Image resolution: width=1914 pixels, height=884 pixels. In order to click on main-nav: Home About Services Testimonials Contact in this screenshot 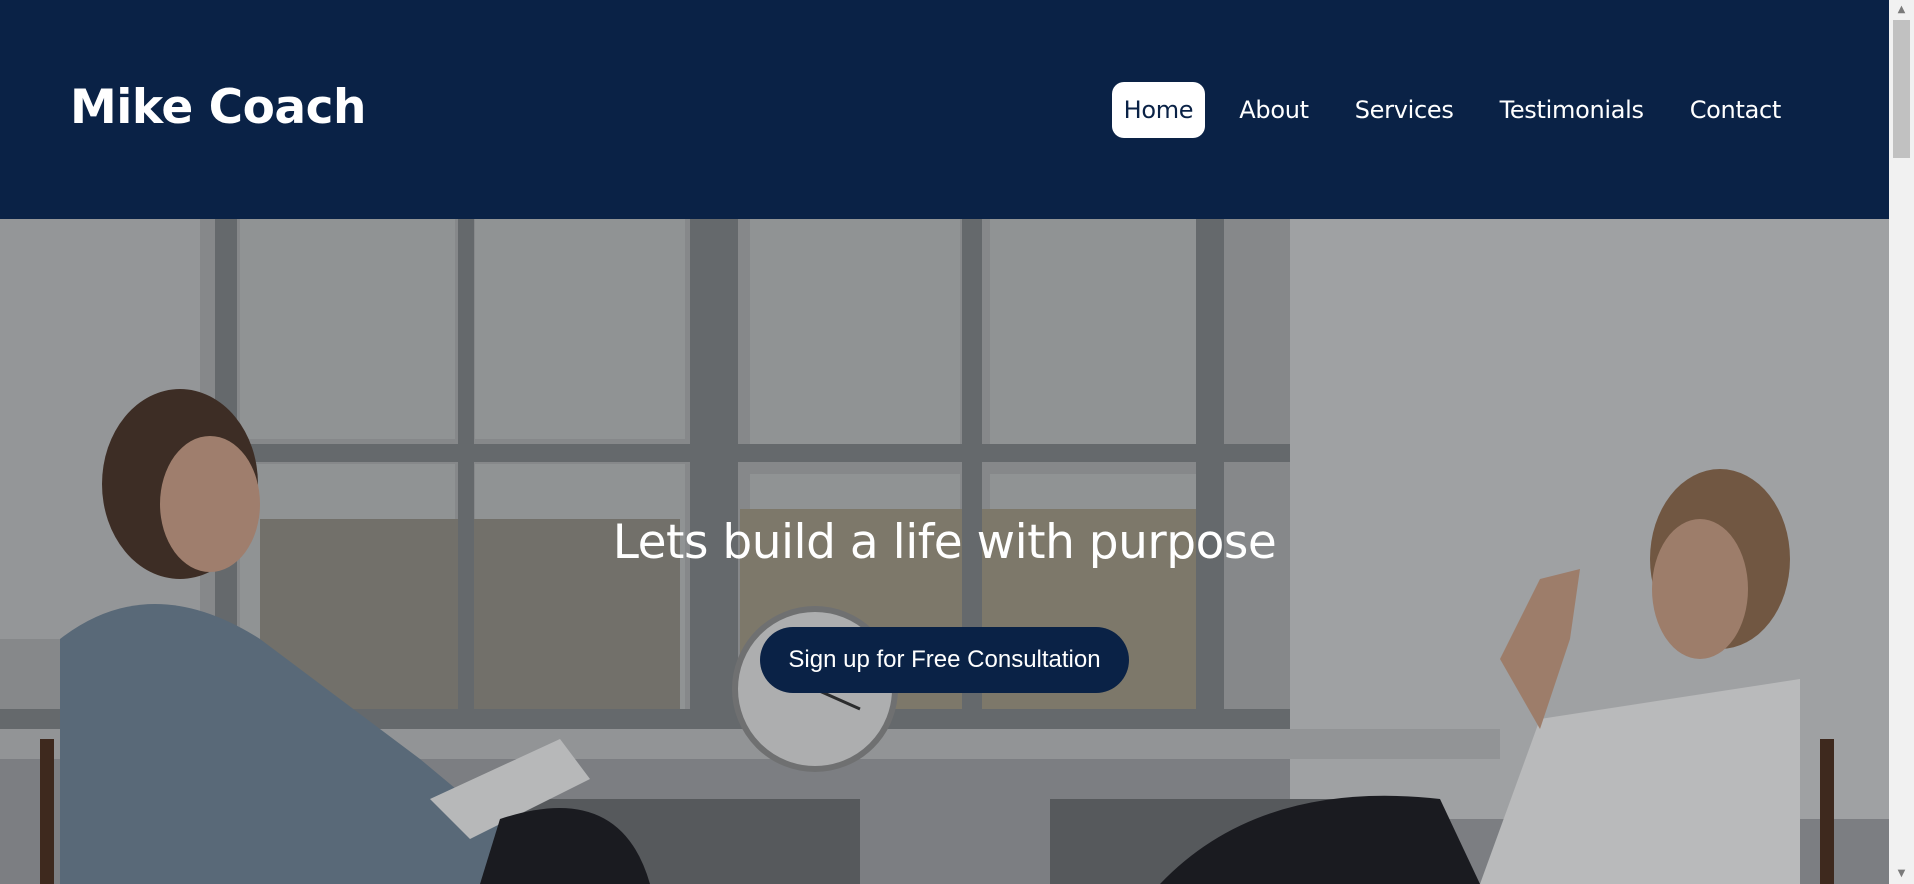, I will do `click(1452, 109)`.